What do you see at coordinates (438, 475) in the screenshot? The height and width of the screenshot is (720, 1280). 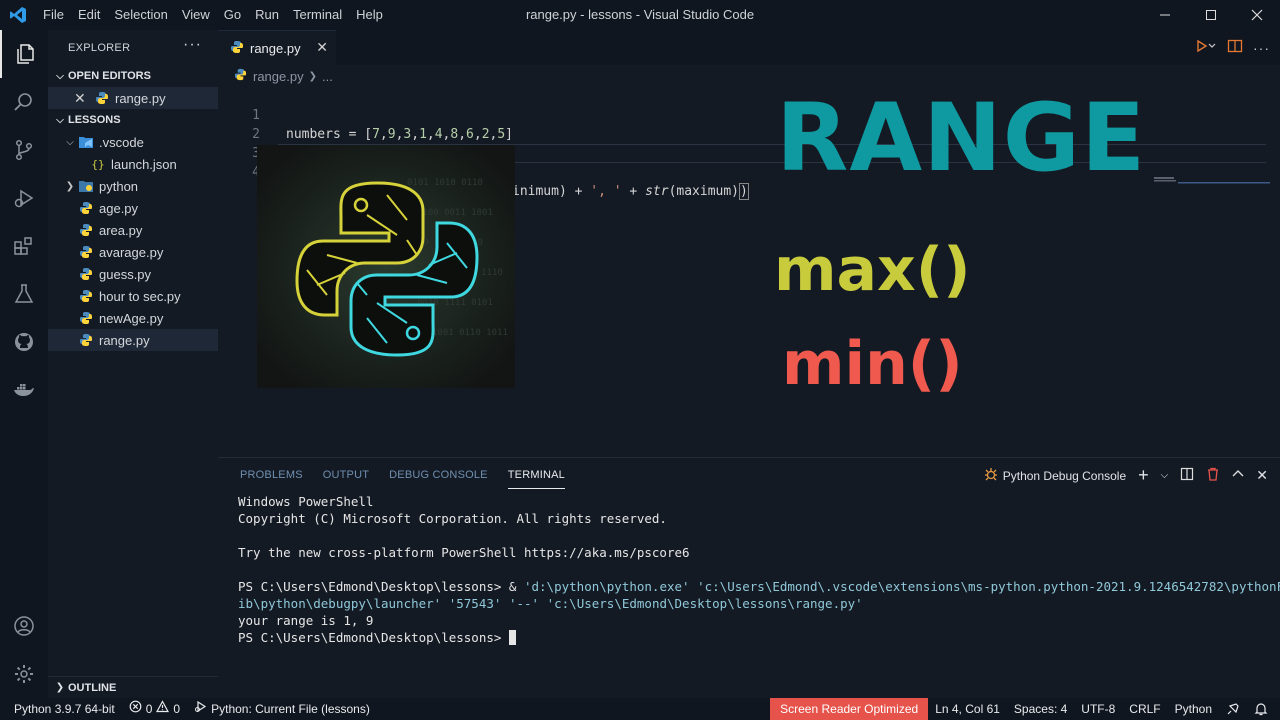 I see `tab-debug-console: DEBUG CONSOLE` at bounding box center [438, 475].